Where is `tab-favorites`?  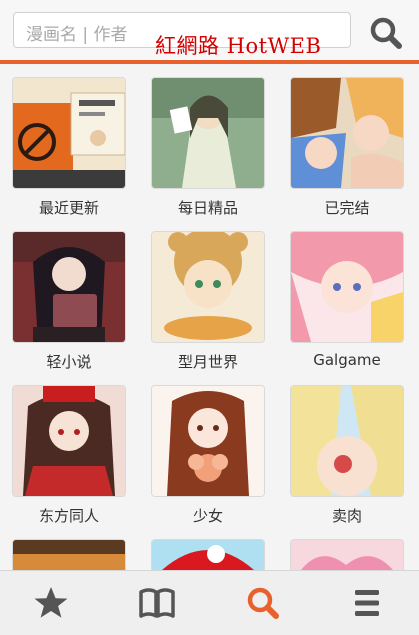
tab-favorites is located at coordinates (51, 603).